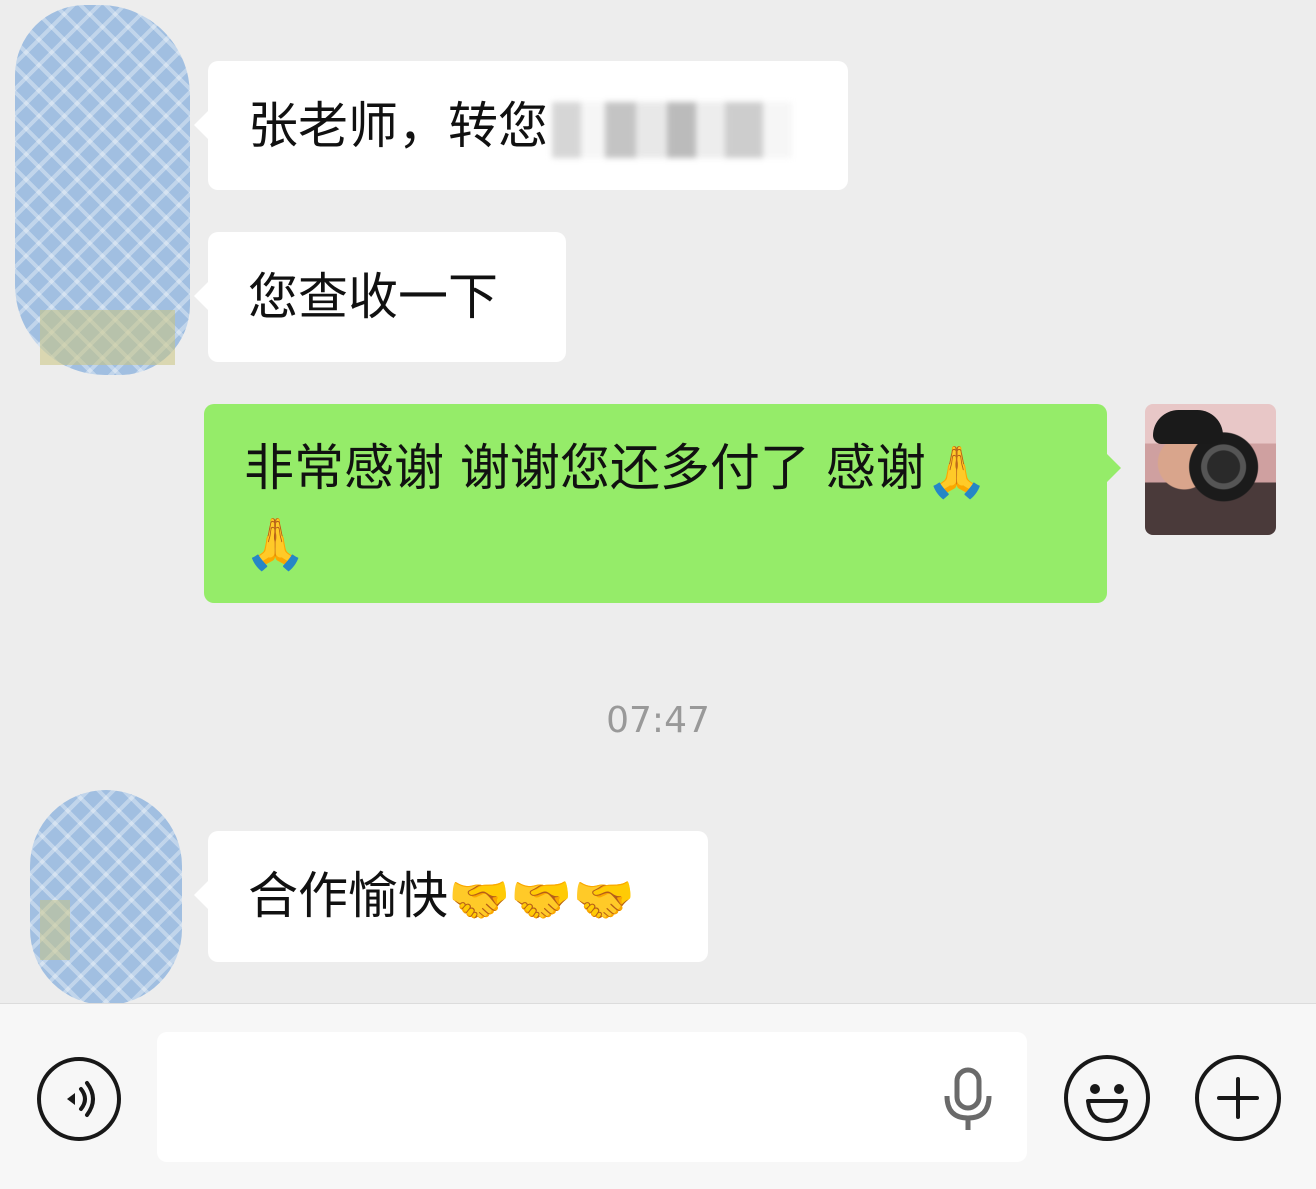 This screenshot has height=1189, width=1316. I want to click on self-avatar, so click(1210, 469).